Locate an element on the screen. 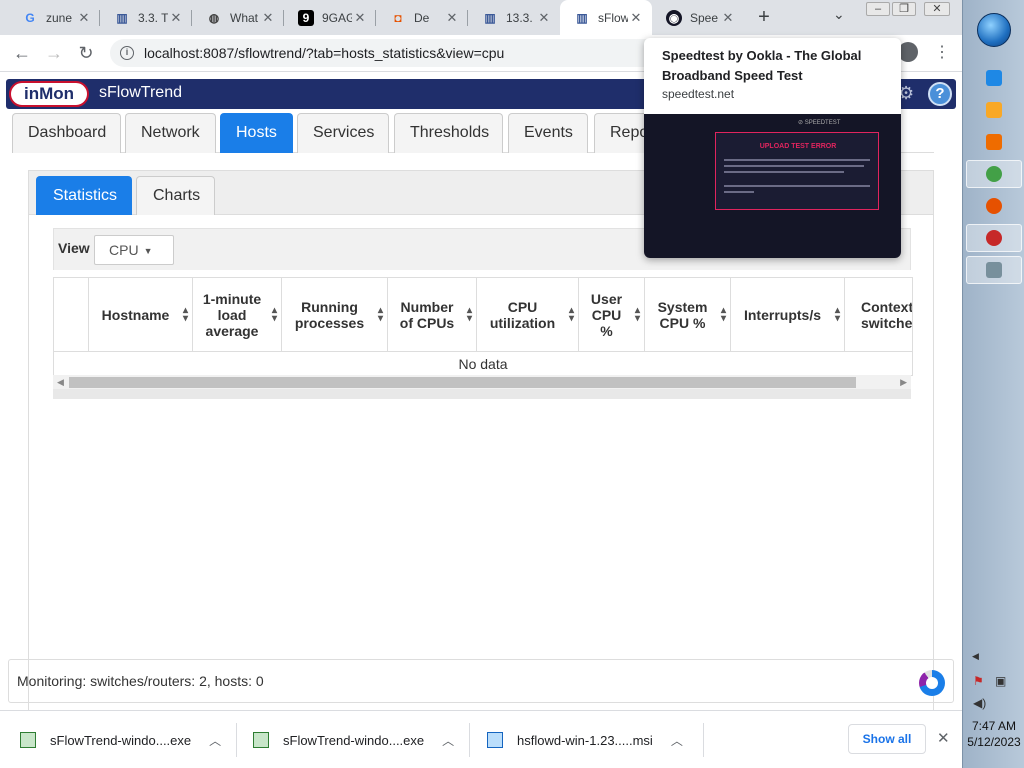 The width and height of the screenshot is (1024, 768). column-header-label: 1-minute load average is located at coordinates (232, 314).